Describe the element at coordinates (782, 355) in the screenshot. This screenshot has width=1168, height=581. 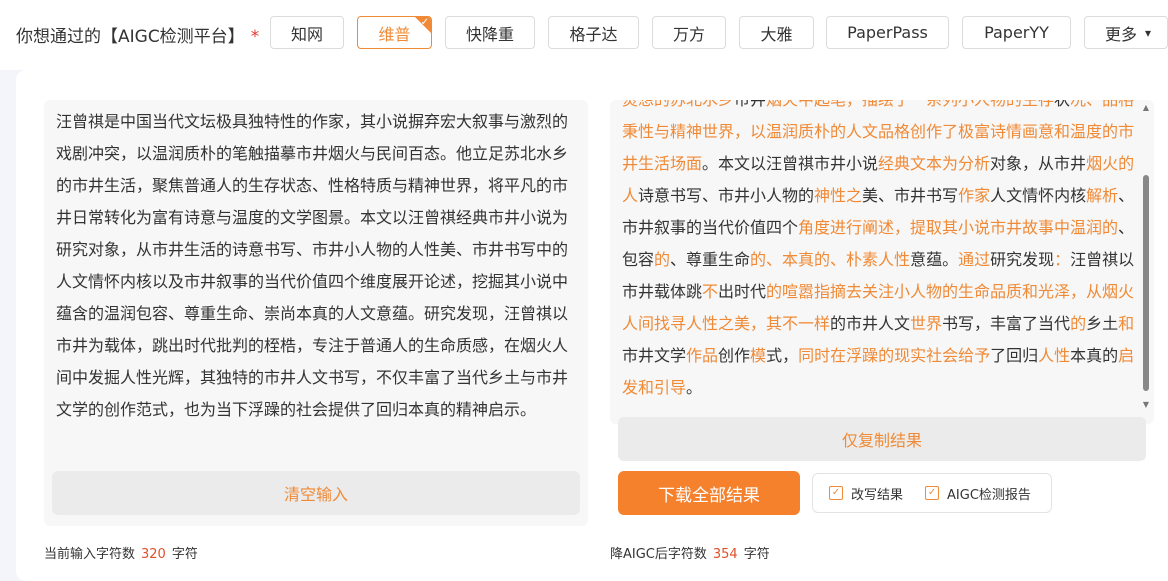
I see `text-segment: 式，` at that location.